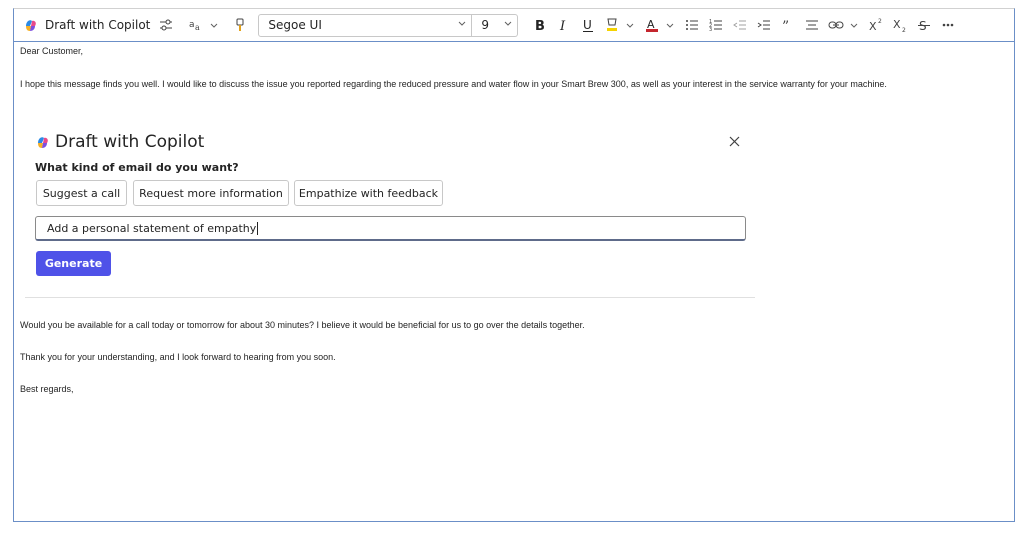 The image size is (1018, 536). I want to click on more-icon, so click(948, 25).